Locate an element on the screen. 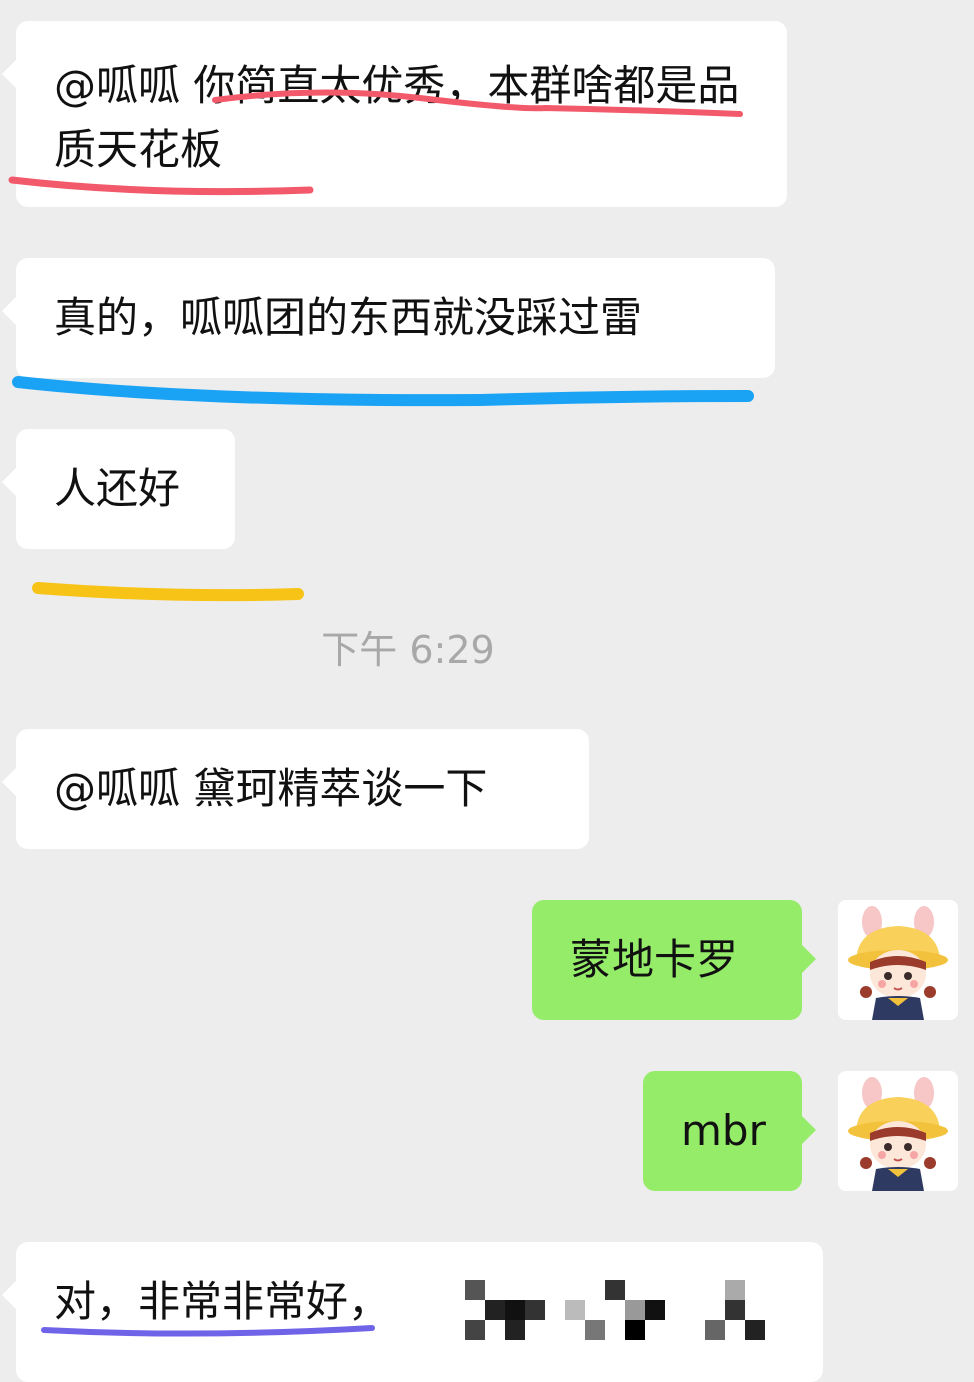  message-text: mbr is located at coordinates (723, 1130).